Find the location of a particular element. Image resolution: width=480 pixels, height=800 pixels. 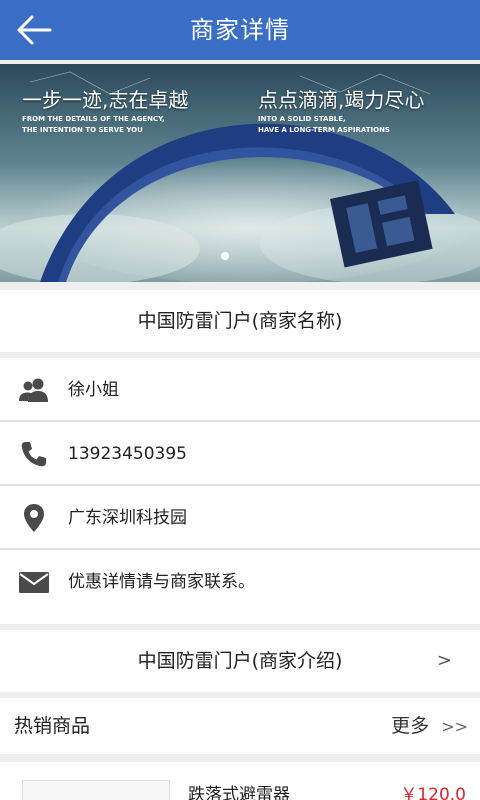

banner-subtitle-left-1: FROM THE DETAILS OF THE AGENCY, is located at coordinates (93, 119).